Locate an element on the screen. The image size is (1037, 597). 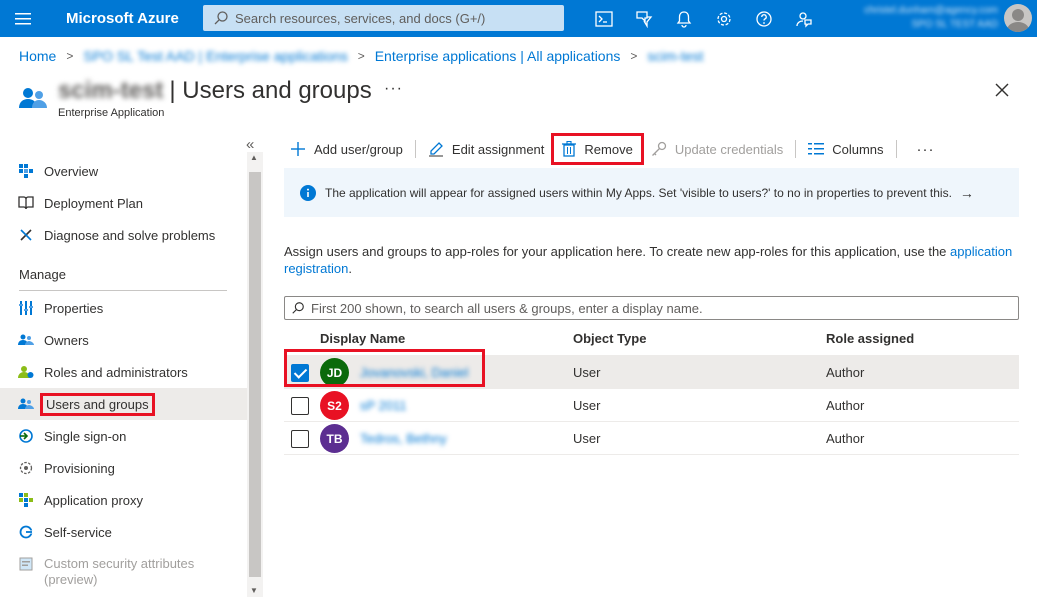
sidebar-section-manage: Manage is located at coordinates (42, 274).